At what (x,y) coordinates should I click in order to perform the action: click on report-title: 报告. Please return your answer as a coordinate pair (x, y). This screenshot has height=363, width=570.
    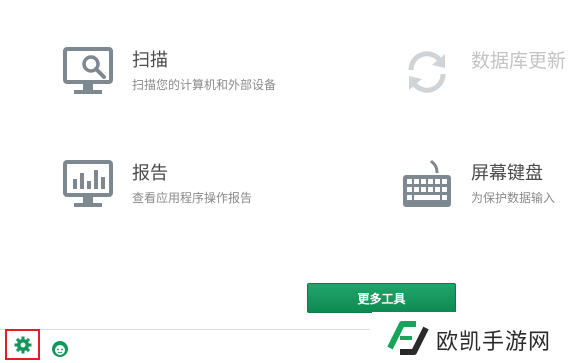
    Looking at the image, I should click on (150, 173).